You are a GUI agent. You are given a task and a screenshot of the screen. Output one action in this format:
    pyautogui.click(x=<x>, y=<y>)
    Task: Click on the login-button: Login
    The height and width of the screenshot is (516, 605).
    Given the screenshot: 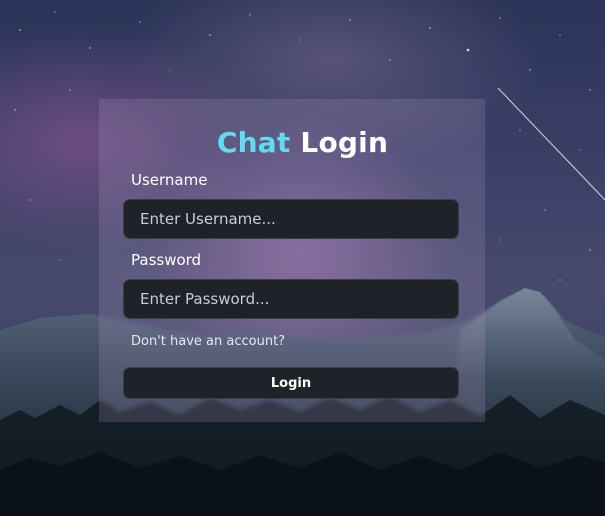 What is the action you would take?
    pyautogui.click(x=291, y=383)
    